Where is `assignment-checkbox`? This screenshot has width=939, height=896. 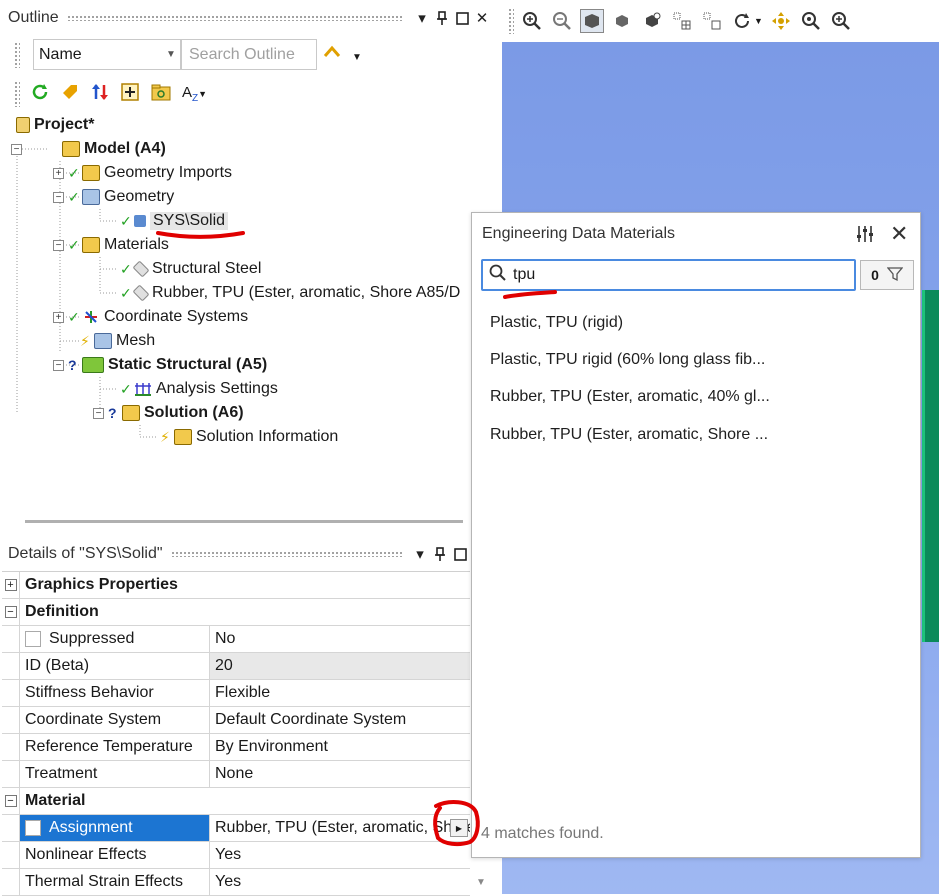 assignment-checkbox is located at coordinates (33, 828).